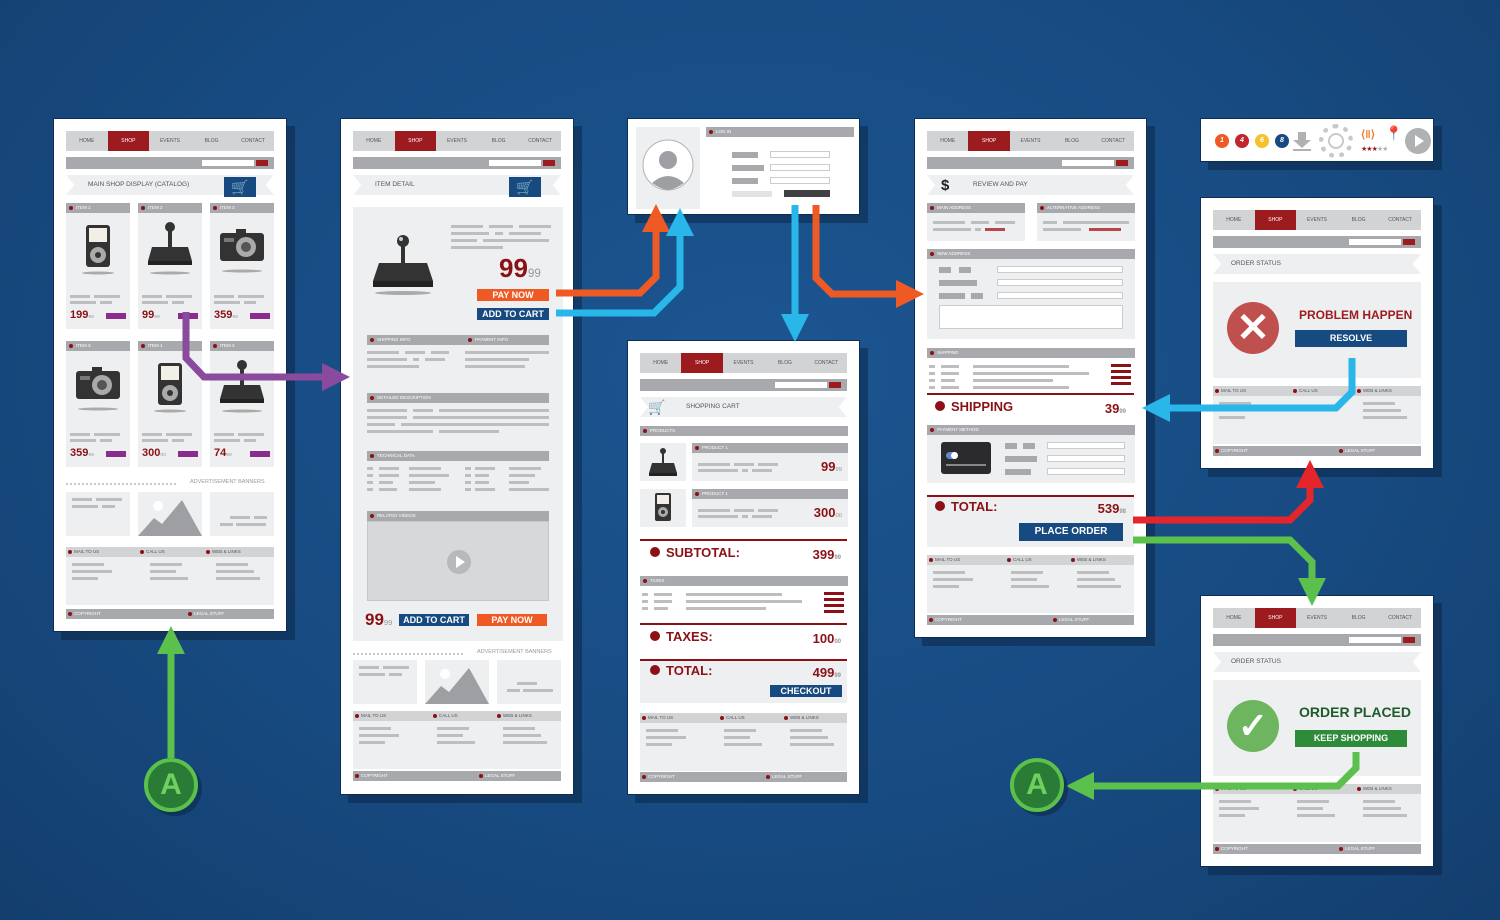 The height and width of the screenshot is (920, 1500). I want to click on resolve-button: RESOLVE, so click(1351, 338).